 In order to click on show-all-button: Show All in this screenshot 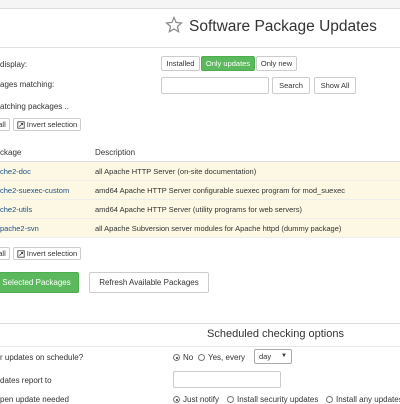, I will do `click(335, 85)`.